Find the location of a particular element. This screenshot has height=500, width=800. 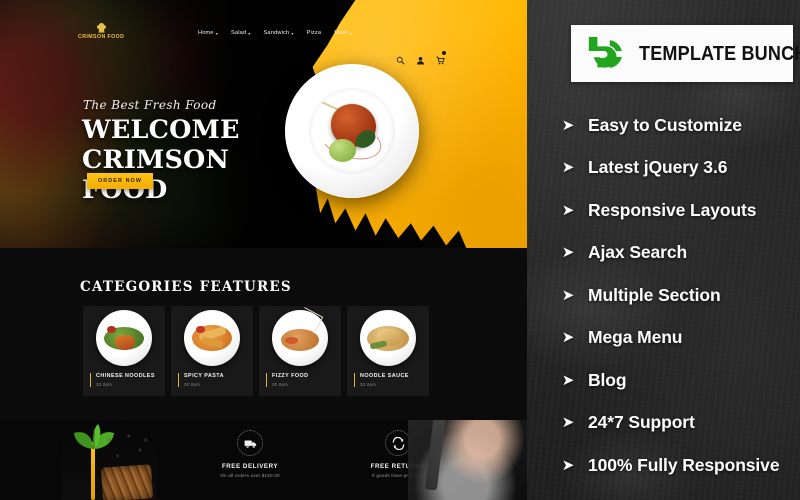

order-now-button: ORDER NOW is located at coordinates (120, 181).